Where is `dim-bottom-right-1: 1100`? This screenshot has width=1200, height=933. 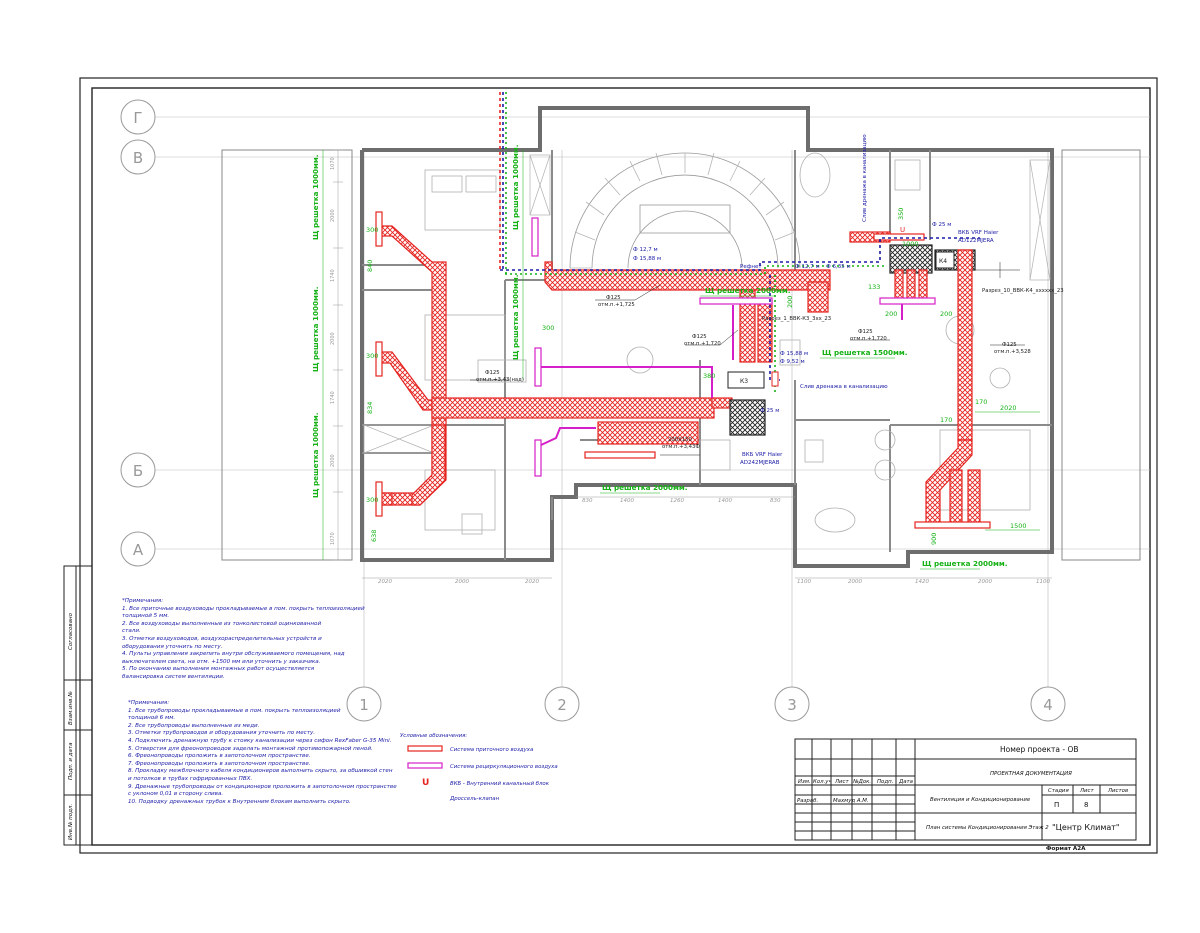
dim-bottom-right-1: 1100 is located at coordinates (804, 582).